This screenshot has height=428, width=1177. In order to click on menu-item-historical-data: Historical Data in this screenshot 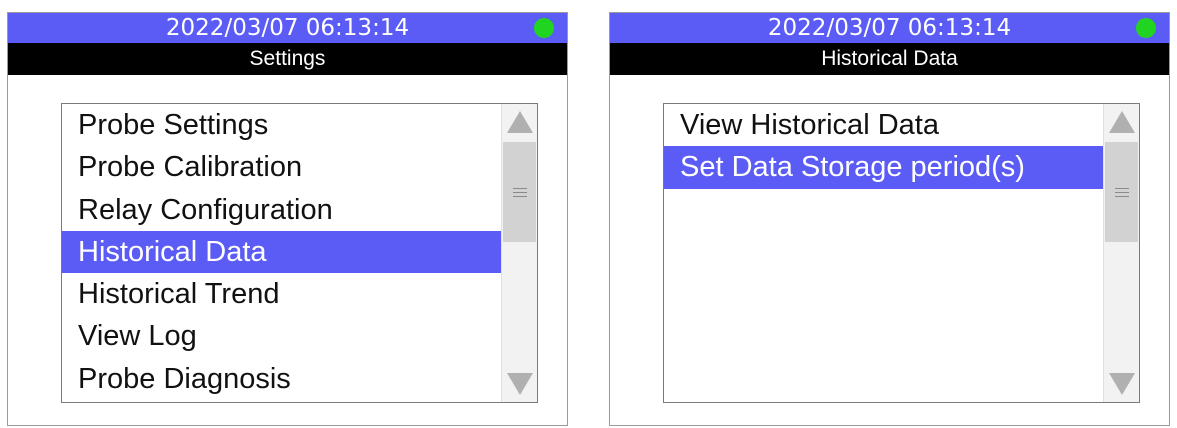, I will do `click(281, 252)`.